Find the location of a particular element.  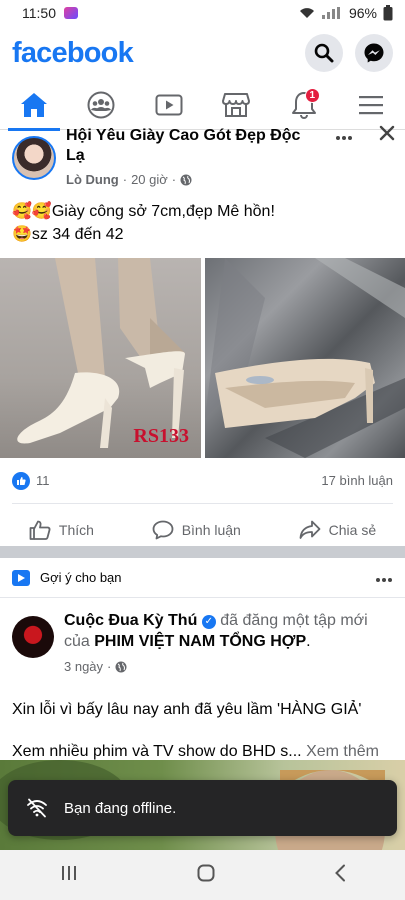

like-count: 11 is located at coordinates (43, 480).